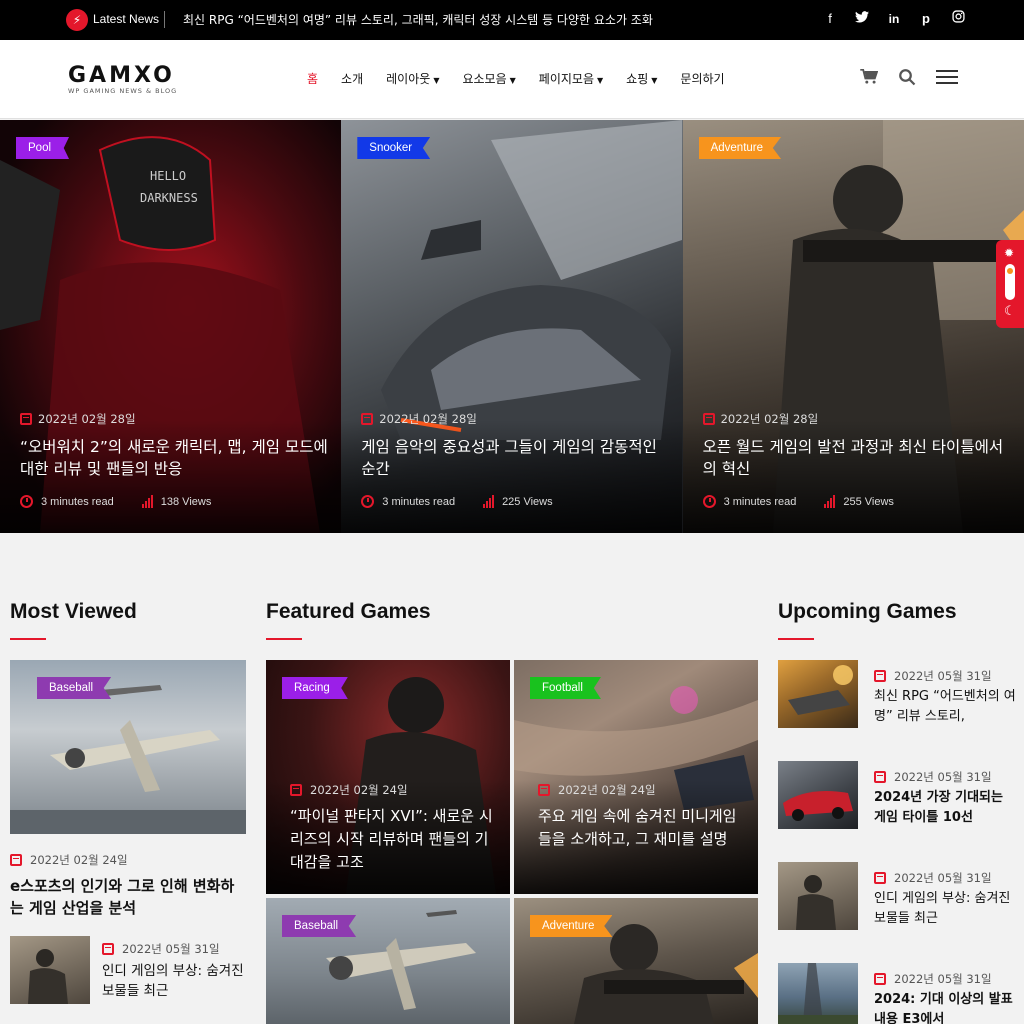 This screenshot has height=1024, width=1024. Describe the element at coordinates (640, 828) in the screenshot. I see `post-title: 주요 게임 속에 숨겨진 미니게임들을 소개하고, 그 재미를 설명` at that location.